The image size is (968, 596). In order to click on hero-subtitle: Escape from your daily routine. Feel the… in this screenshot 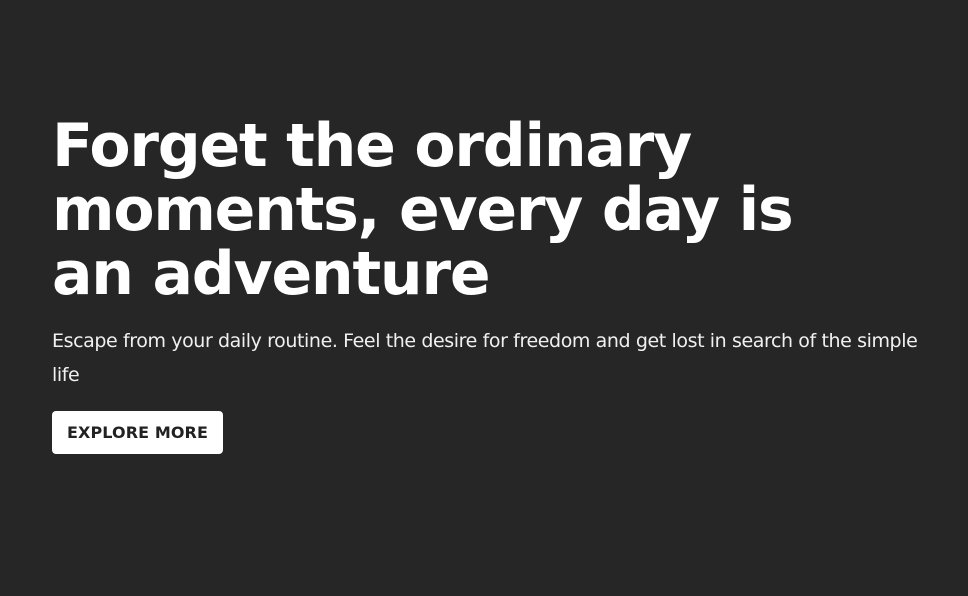, I will do `click(485, 358)`.